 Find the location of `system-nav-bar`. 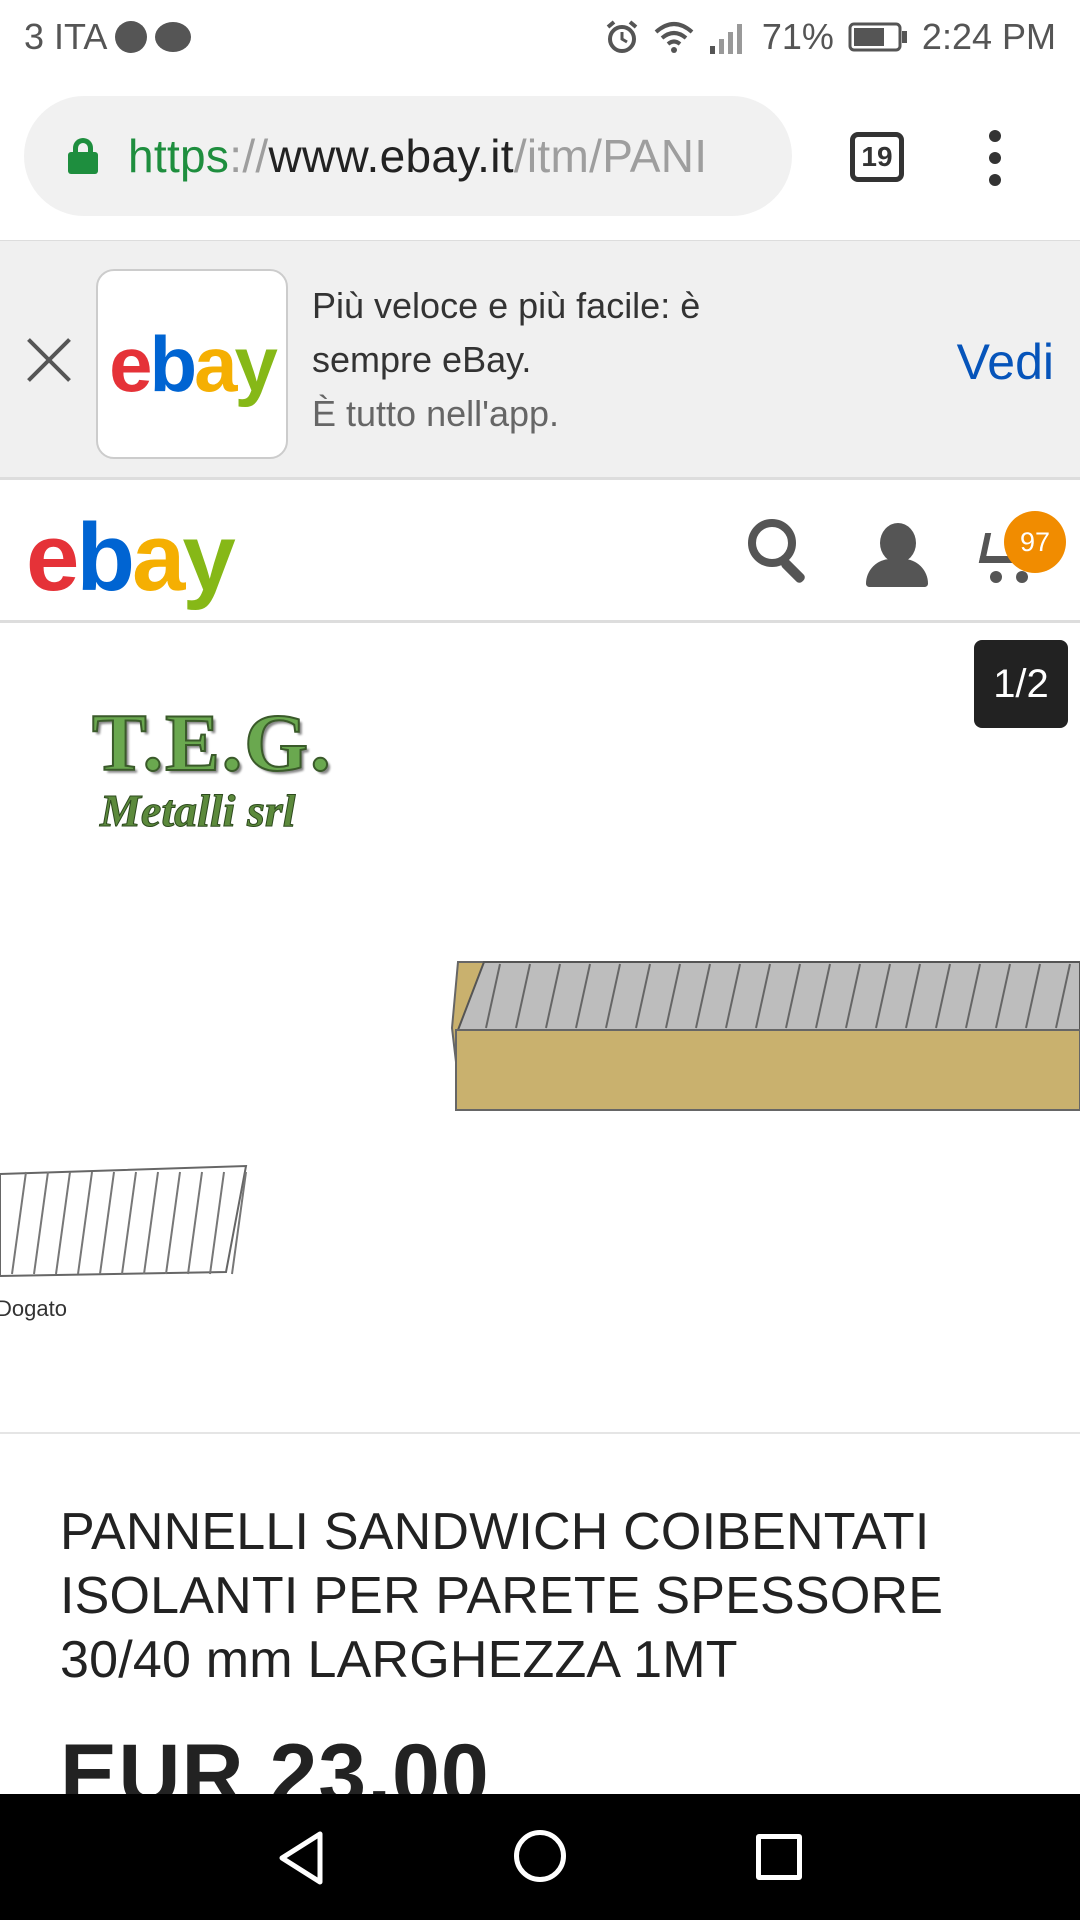

system-nav-bar is located at coordinates (540, 1857).